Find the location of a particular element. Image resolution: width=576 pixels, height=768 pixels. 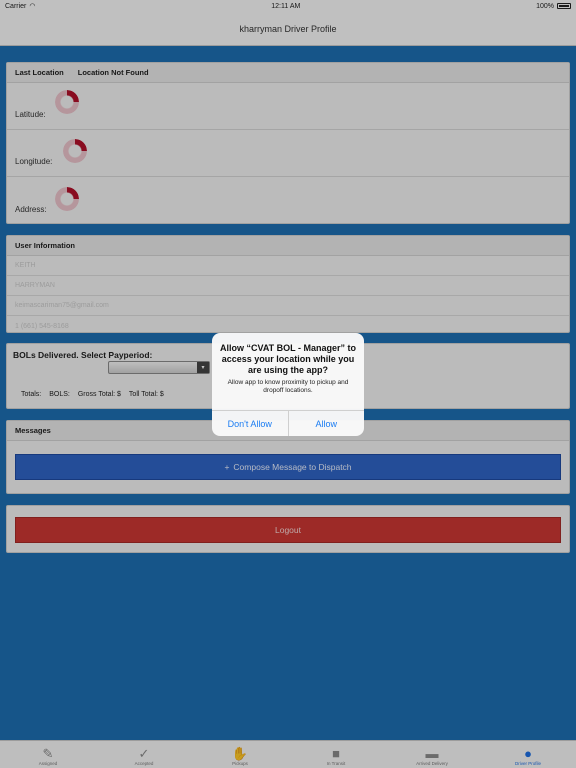

alert-buttons: Don't Allow Allow is located at coordinates (288, 423).